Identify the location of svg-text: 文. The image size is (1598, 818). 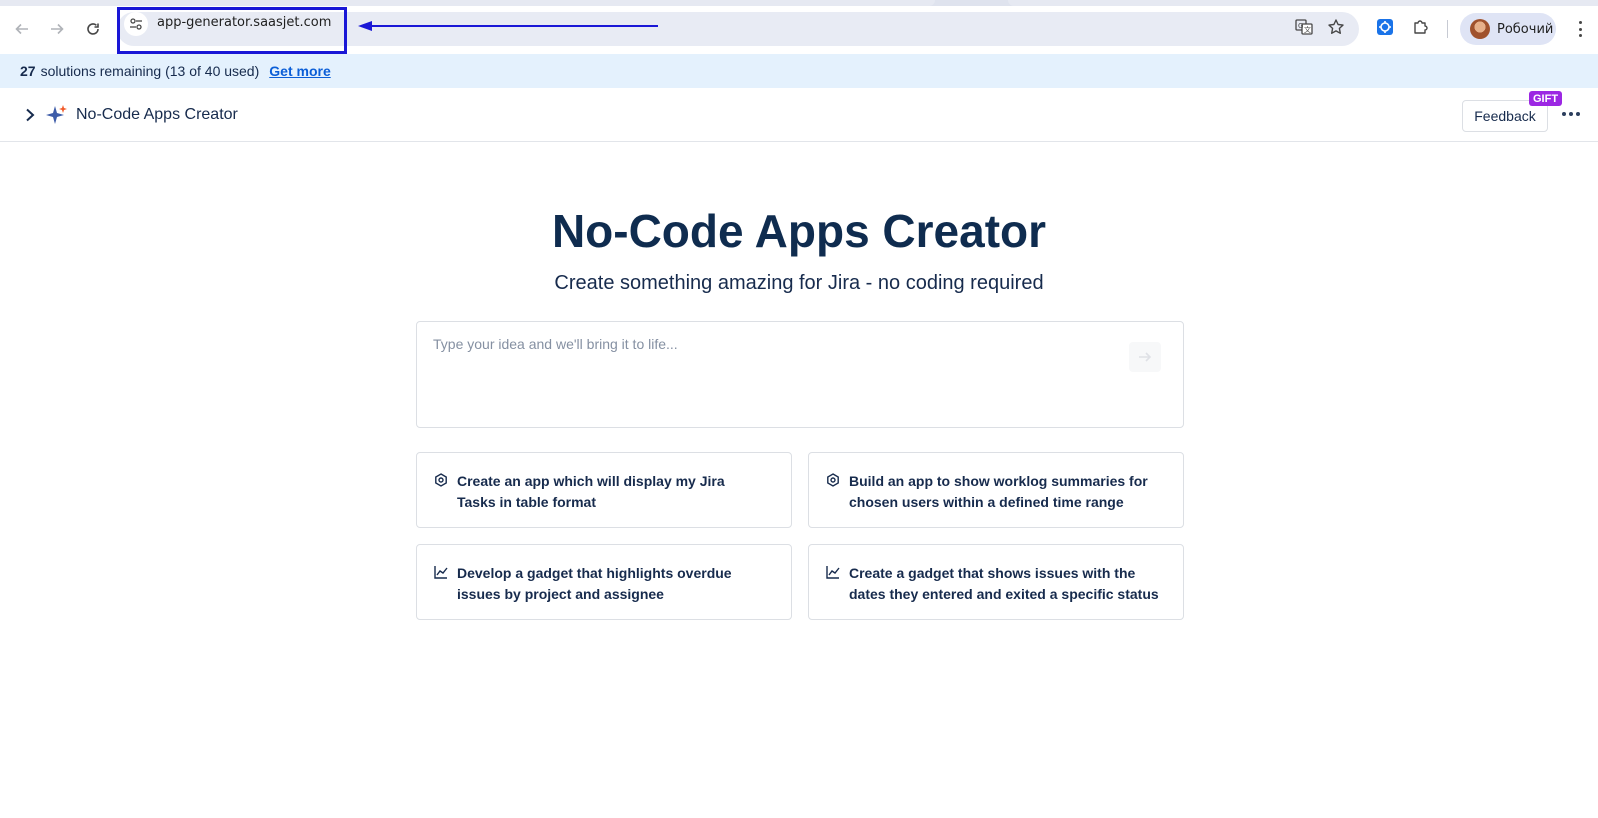
(1307, 29).